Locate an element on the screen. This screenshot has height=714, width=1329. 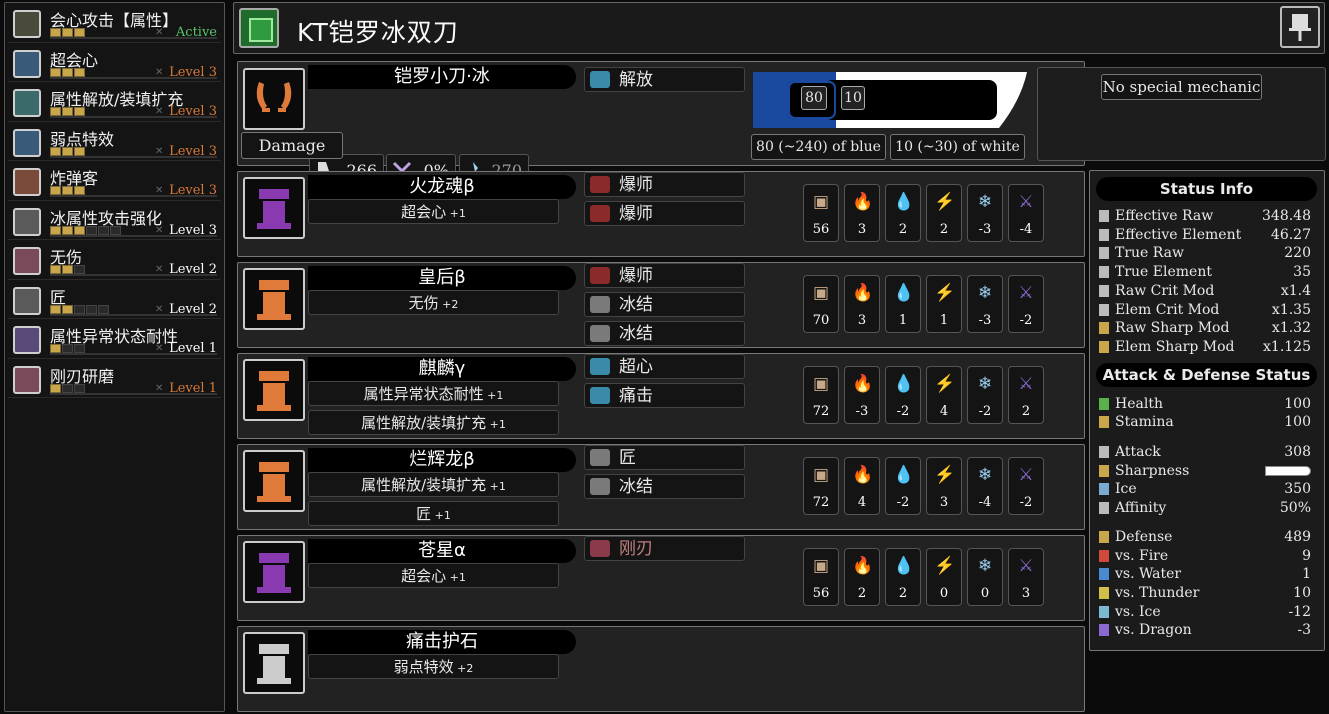
skill-item: 属性异常状态耐性 ✕ Level 1 is located at coordinates (114, 339).